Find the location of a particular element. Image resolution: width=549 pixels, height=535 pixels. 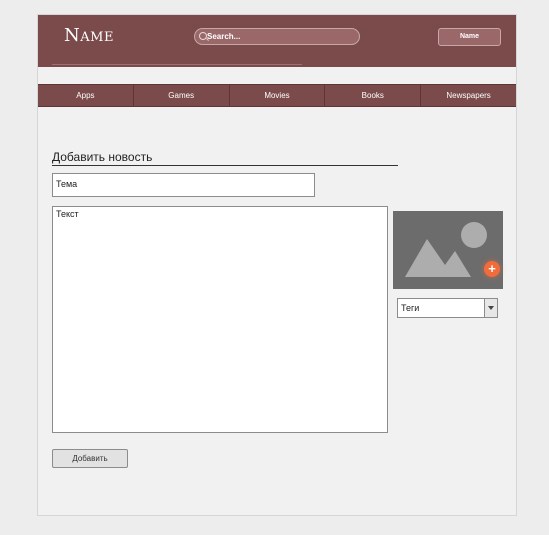

nav-item-movies: Movies is located at coordinates (278, 95).